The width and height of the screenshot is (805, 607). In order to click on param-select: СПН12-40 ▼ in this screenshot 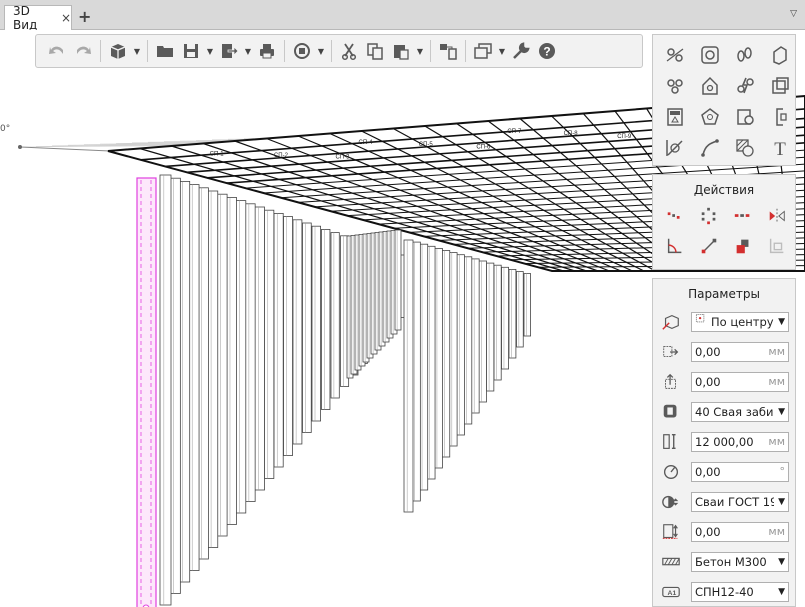, I will do `click(740, 592)`.